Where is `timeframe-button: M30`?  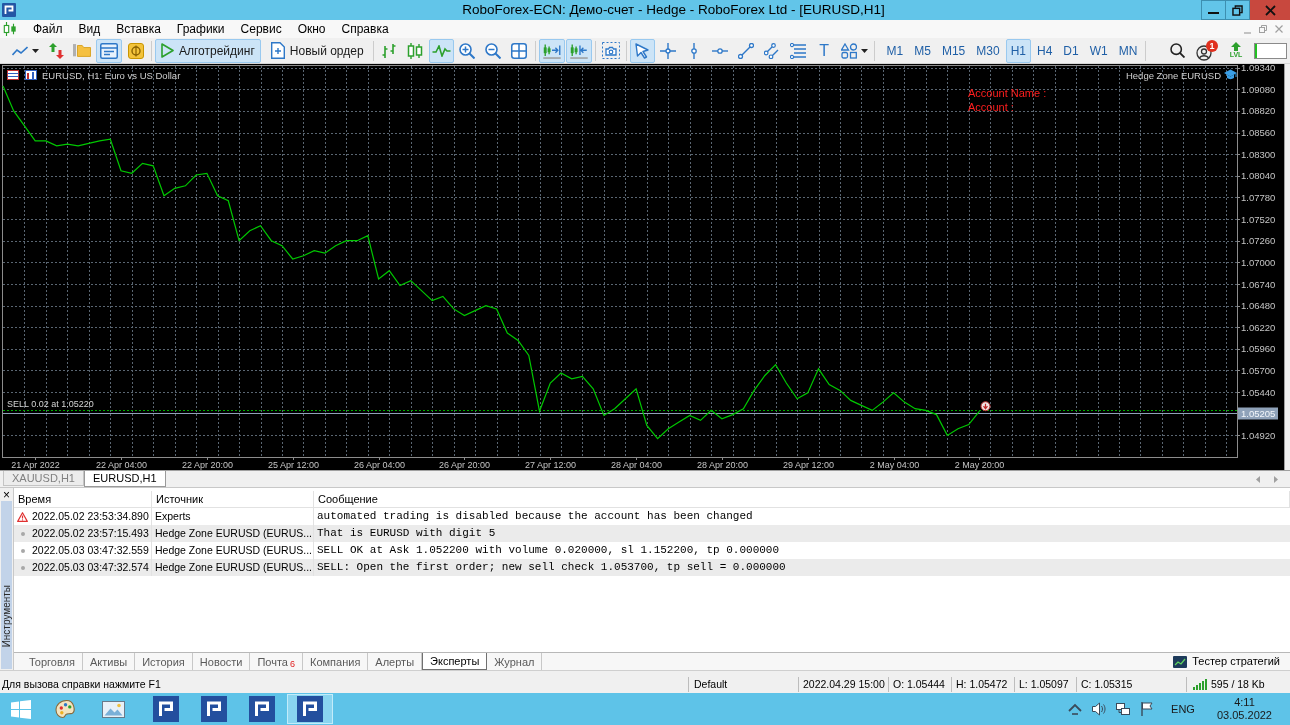 timeframe-button: M30 is located at coordinates (988, 50).